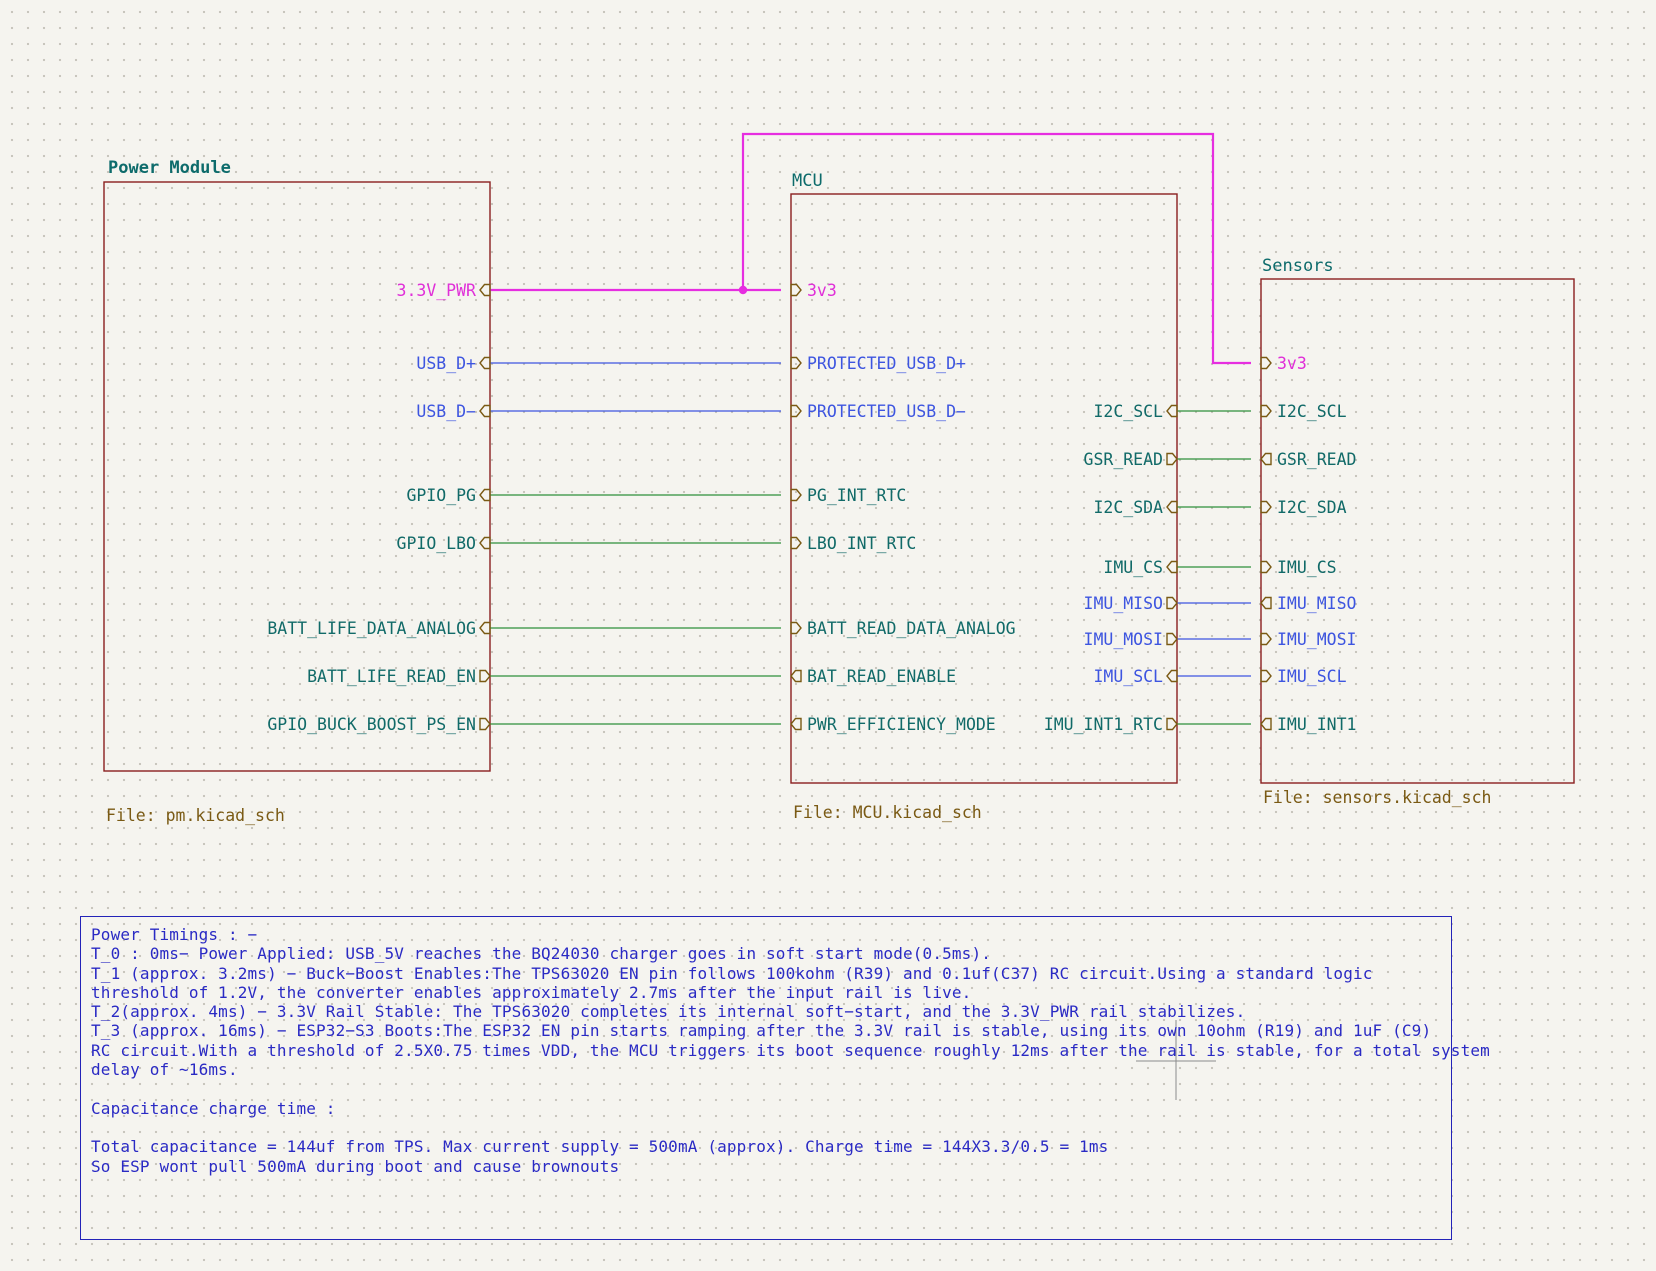  What do you see at coordinates (1316, 603) in the screenshot?
I see `sensors-pin-label-5: IMU_MISO` at bounding box center [1316, 603].